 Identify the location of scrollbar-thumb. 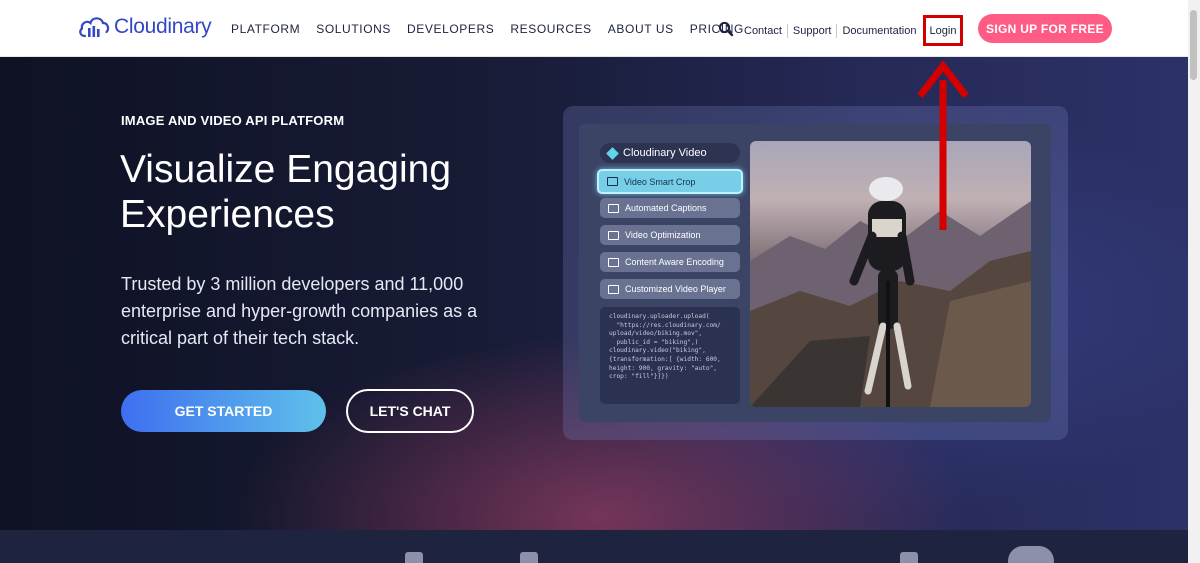
(1193, 45).